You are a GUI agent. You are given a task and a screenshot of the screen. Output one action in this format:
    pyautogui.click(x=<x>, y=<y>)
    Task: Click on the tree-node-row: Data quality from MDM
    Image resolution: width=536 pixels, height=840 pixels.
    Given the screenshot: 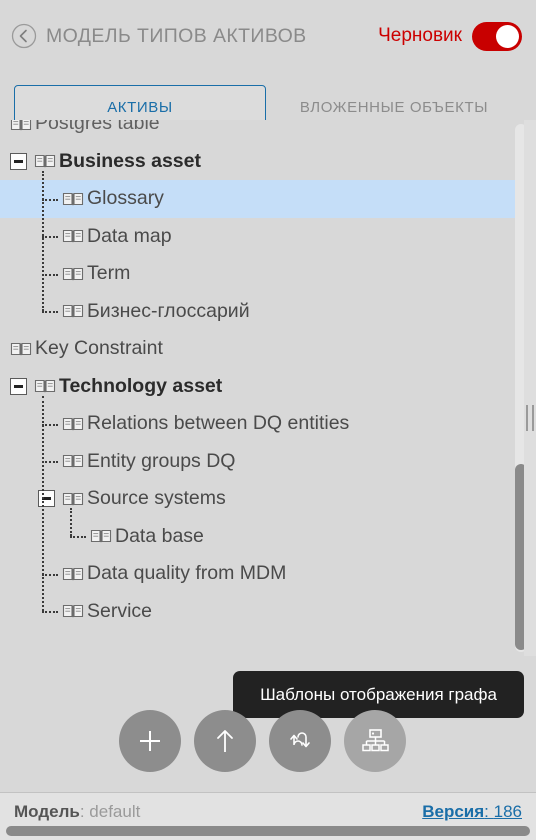 What is the action you would take?
    pyautogui.click(x=262, y=574)
    